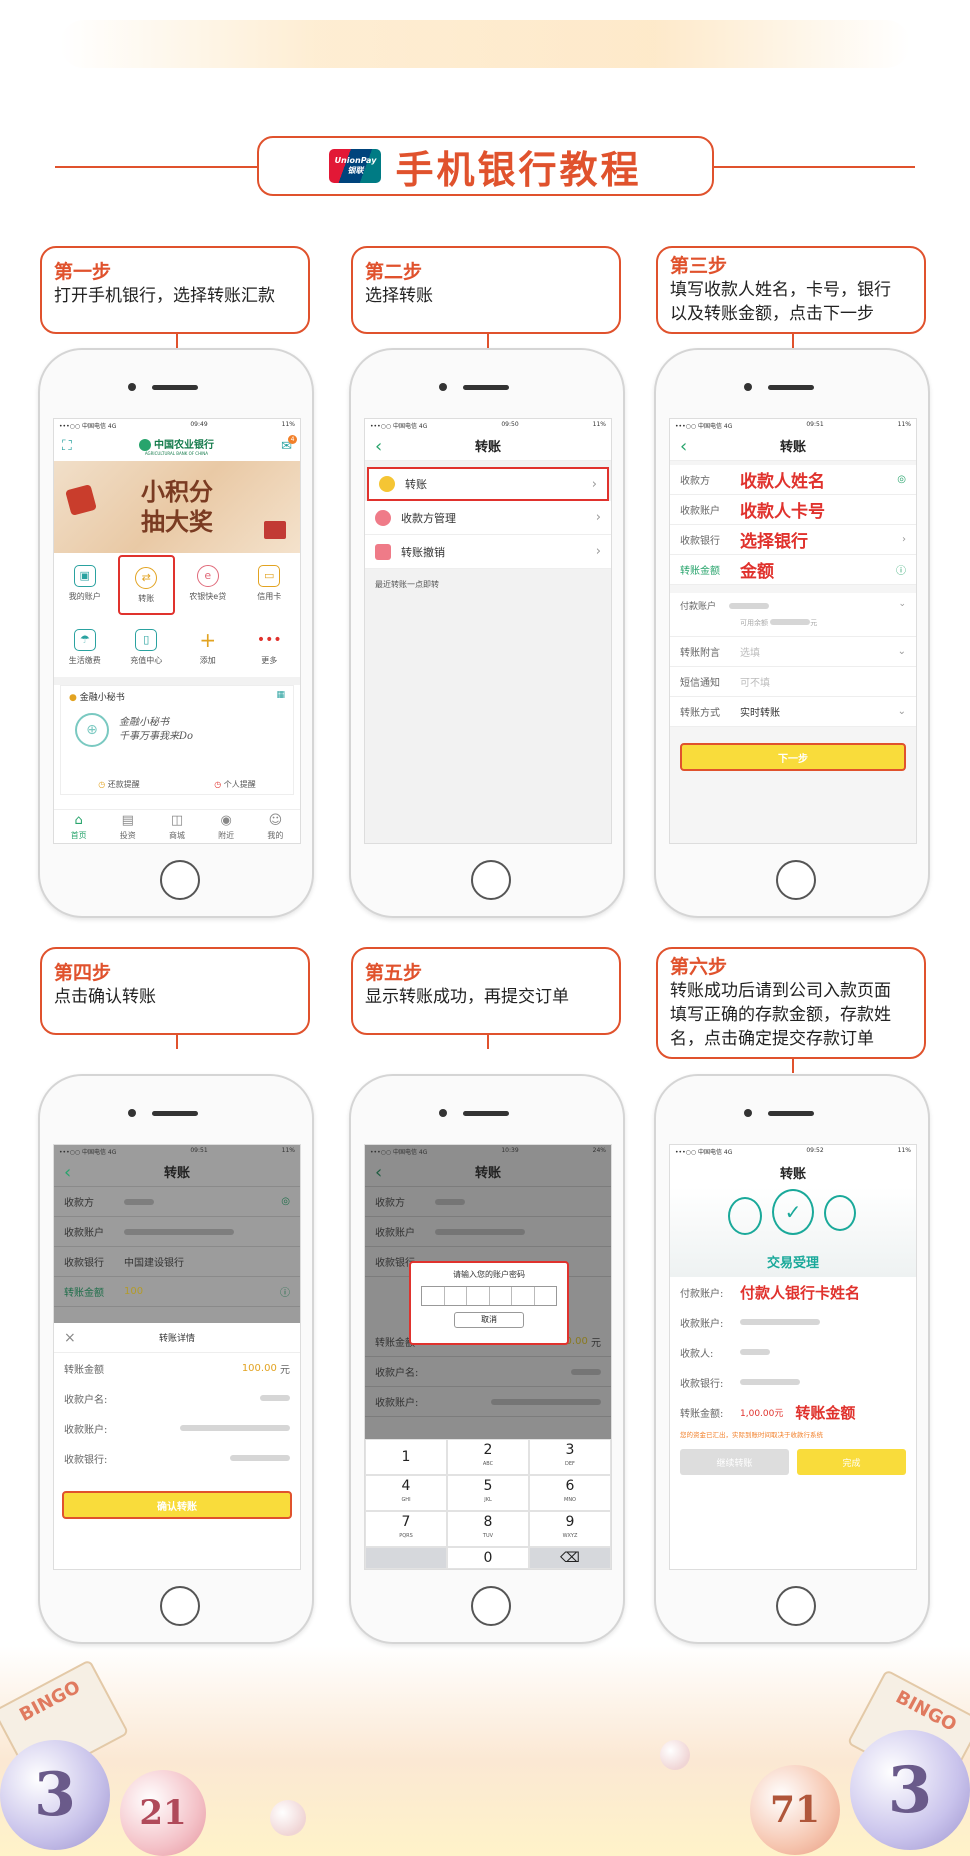 This screenshot has width=970, height=1856. I want to click on icon-bills: ☂ 生活缴费, so click(85, 647).